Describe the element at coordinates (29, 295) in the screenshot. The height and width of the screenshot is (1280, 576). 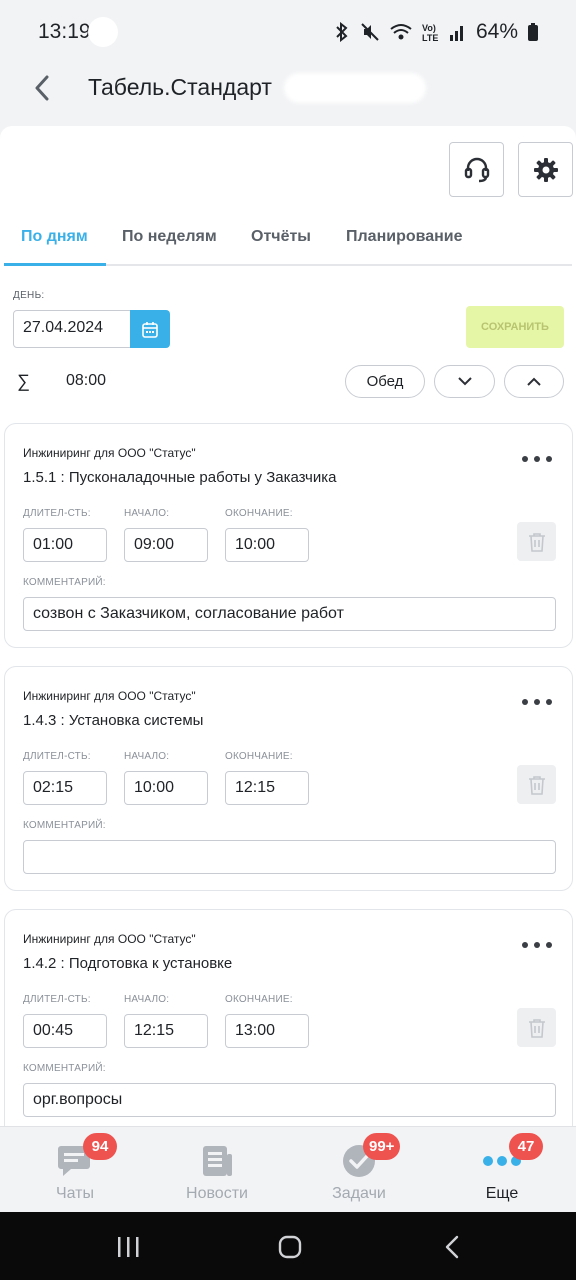
I see `day-label: ДЕНЬ:` at that location.